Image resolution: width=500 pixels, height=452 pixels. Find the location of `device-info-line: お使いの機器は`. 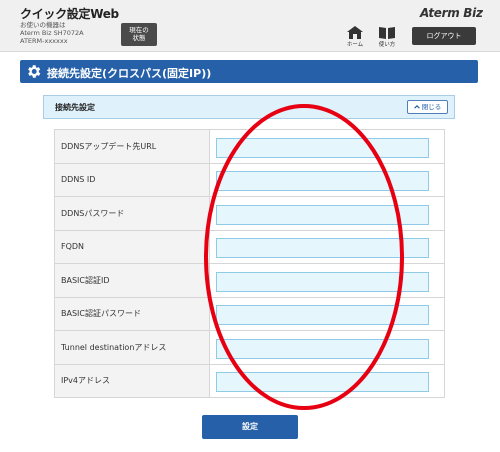

device-info-line: お使いの機器は is located at coordinates (43, 25).